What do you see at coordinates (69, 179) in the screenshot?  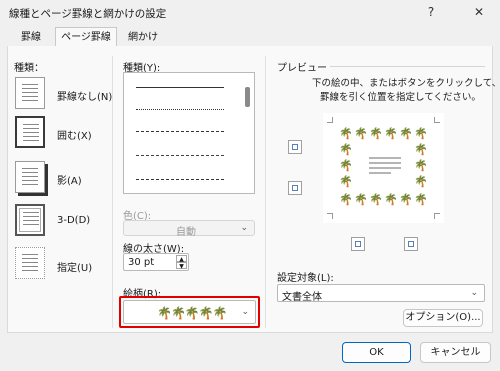 I see `type-shadow-label: 影(A)` at bounding box center [69, 179].